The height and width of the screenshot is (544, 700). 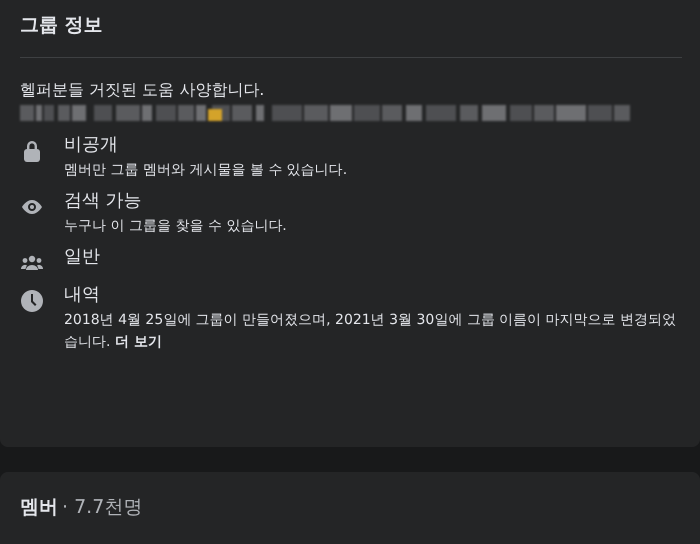 What do you see at coordinates (371, 331) in the screenshot?
I see `item-description: 2018년 4월 25일에 그룹이 만들어졌으며, 2021년 3월 30일에 그룹 이름이 마지막으로 변경되었습니다. 더 보기` at bounding box center [371, 331].